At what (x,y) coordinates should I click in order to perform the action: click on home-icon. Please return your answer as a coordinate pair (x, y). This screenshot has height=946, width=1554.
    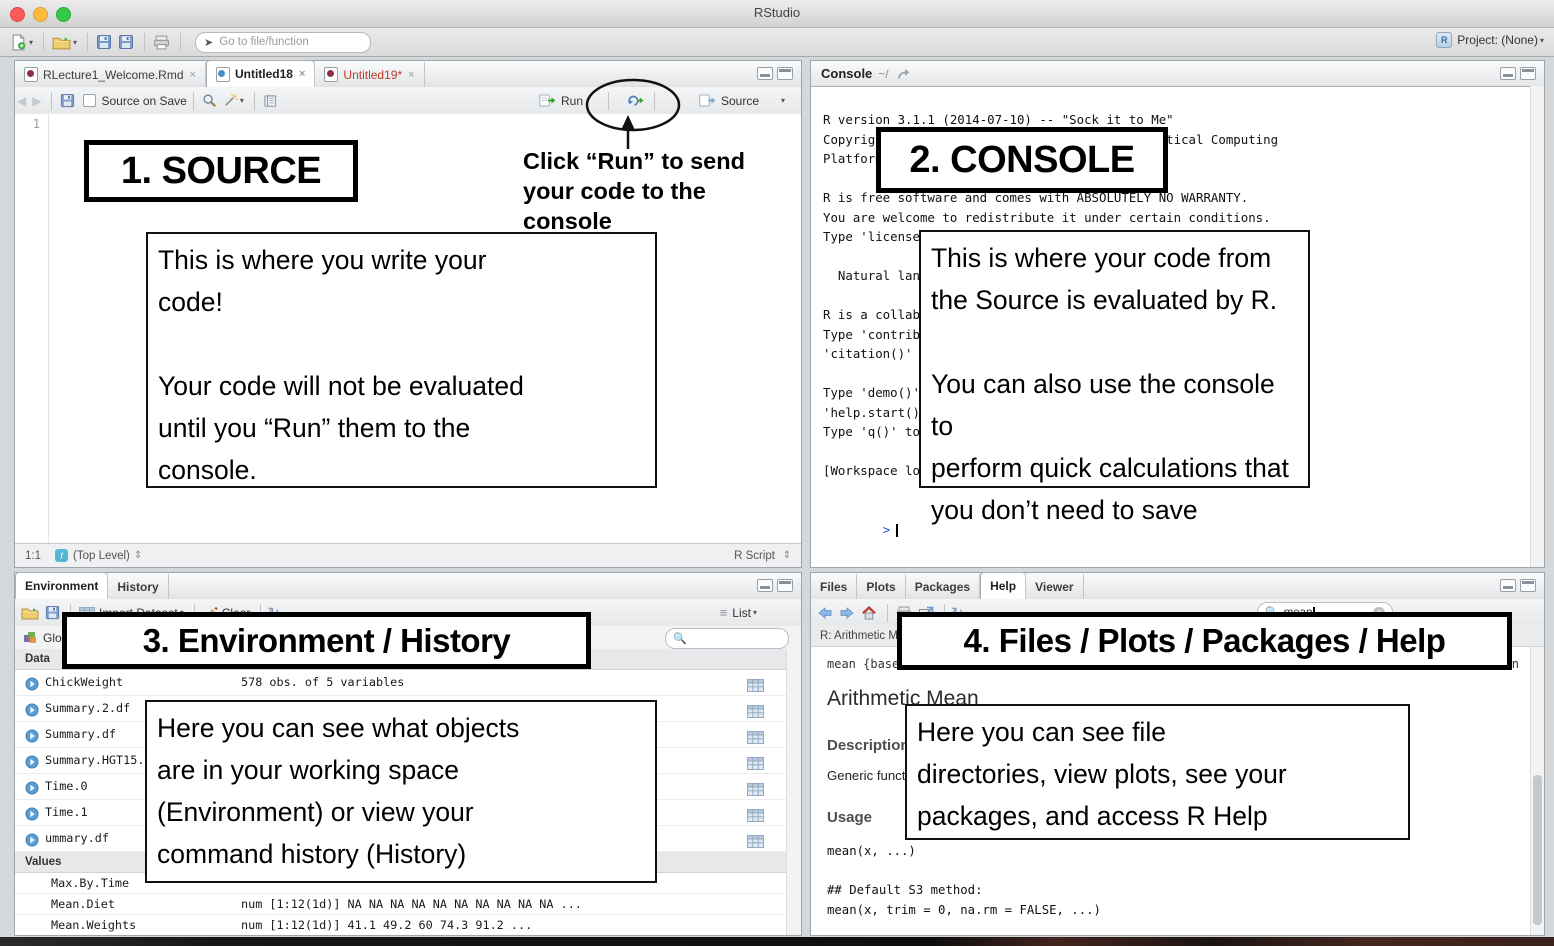
    Looking at the image, I should click on (869, 613).